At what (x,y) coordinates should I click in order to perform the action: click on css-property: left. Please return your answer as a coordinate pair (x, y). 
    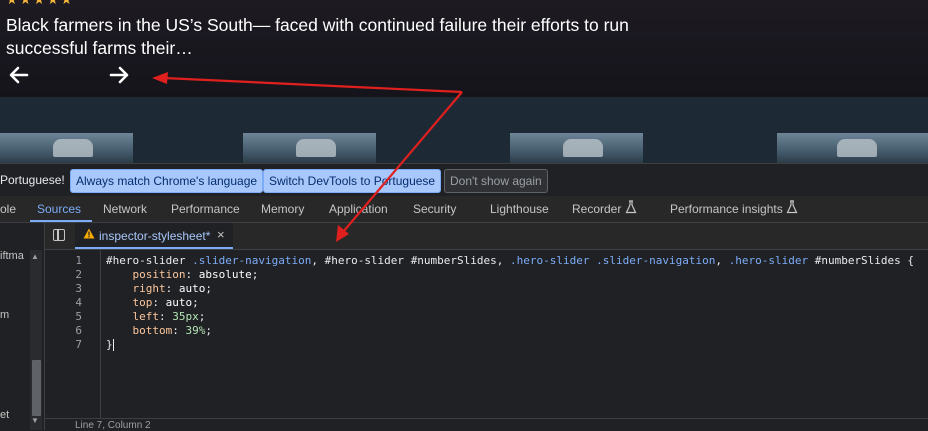
    Looking at the image, I should click on (146, 316).